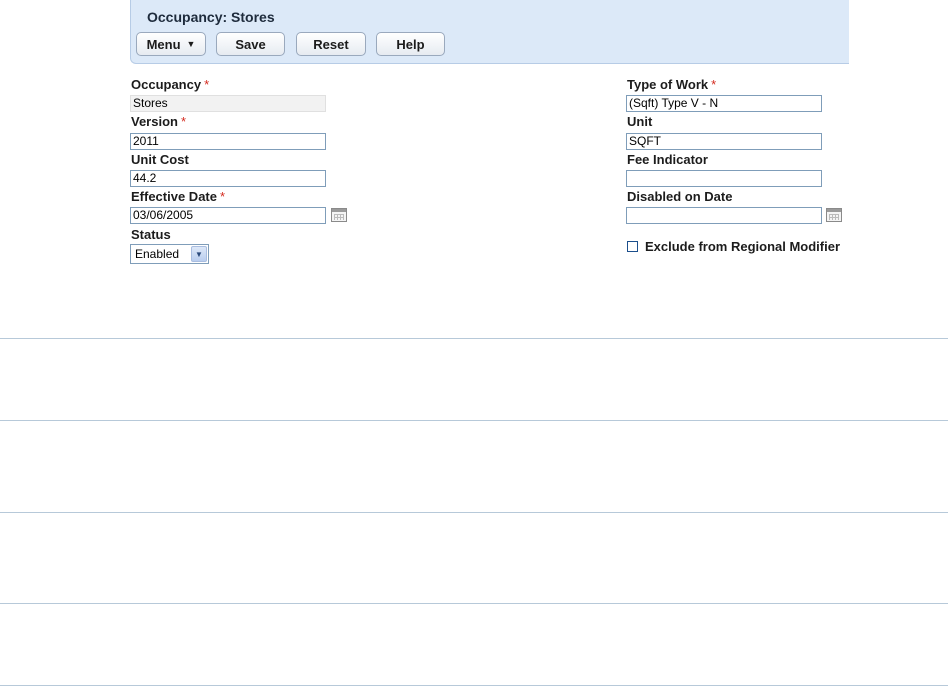 This screenshot has width=948, height=687. Describe the element at coordinates (489, 32) in the screenshot. I see `page-header: Occupancy: Stores Menu ▼ Save Reset Help` at that location.